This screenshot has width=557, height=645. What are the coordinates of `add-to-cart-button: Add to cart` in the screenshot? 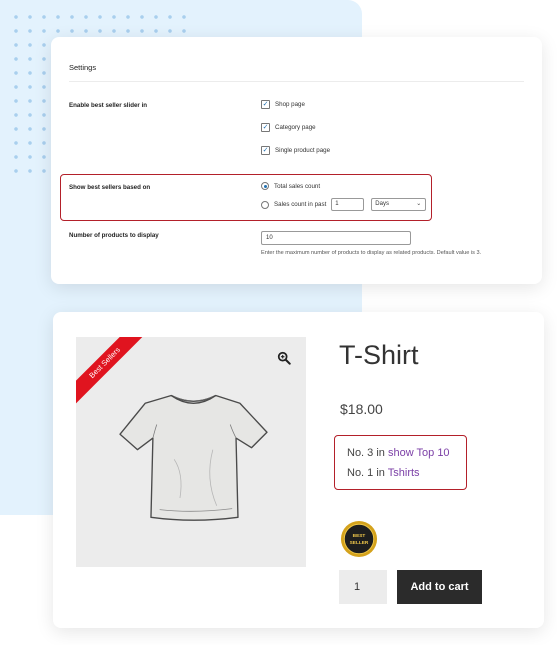 It's located at (439, 587).